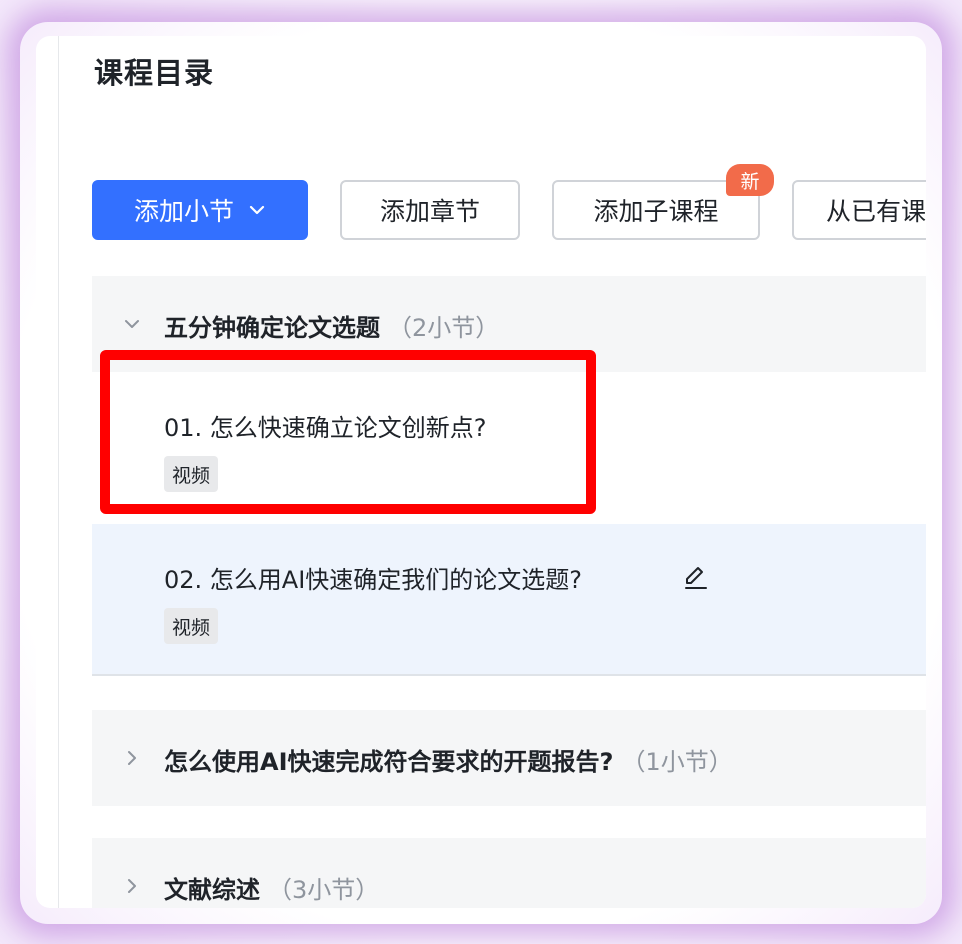  Describe the element at coordinates (444, 328) in the screenshot. I see `chapter-count: （2小节）` at that location.